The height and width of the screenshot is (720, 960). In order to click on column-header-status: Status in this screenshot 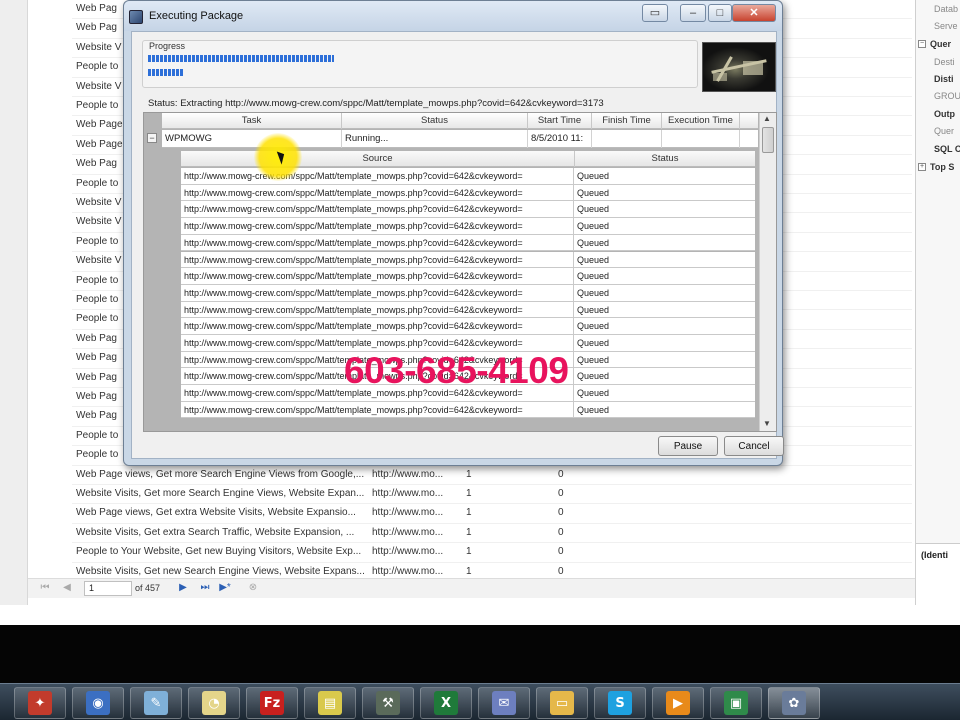, I will do `click(435, 121)`.